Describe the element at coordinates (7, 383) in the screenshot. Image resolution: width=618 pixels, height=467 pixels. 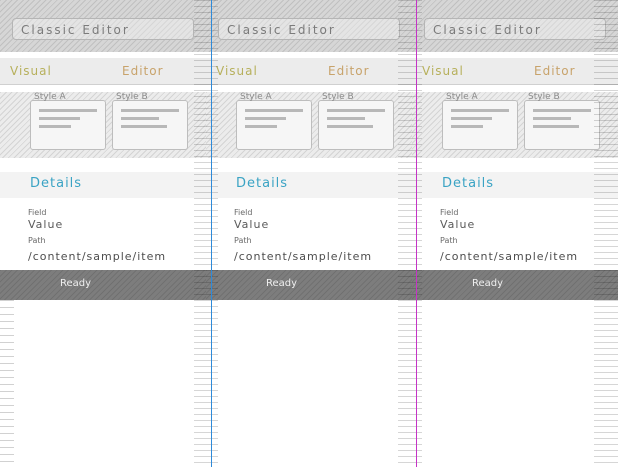
I see `left-line-gutter` at that location.